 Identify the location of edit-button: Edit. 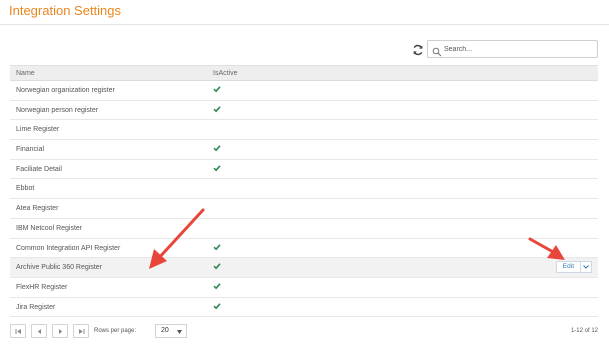
(568, 267).